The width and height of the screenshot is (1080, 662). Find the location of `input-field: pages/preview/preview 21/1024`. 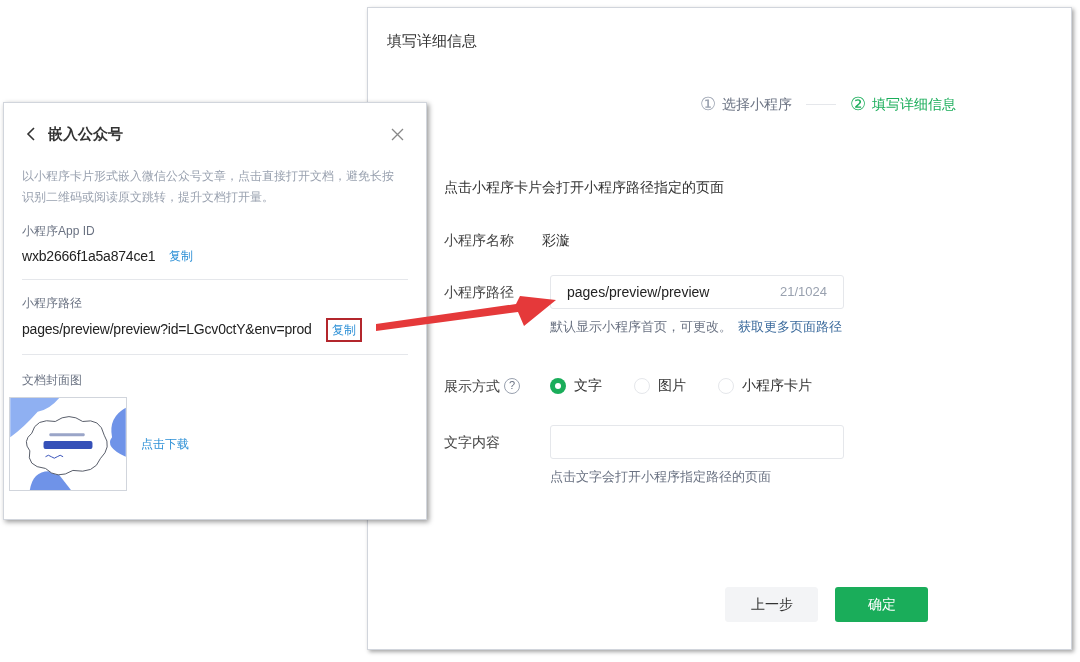

input-field: pages/preview/preview 21/1024 is located at coordinates (697, 292).